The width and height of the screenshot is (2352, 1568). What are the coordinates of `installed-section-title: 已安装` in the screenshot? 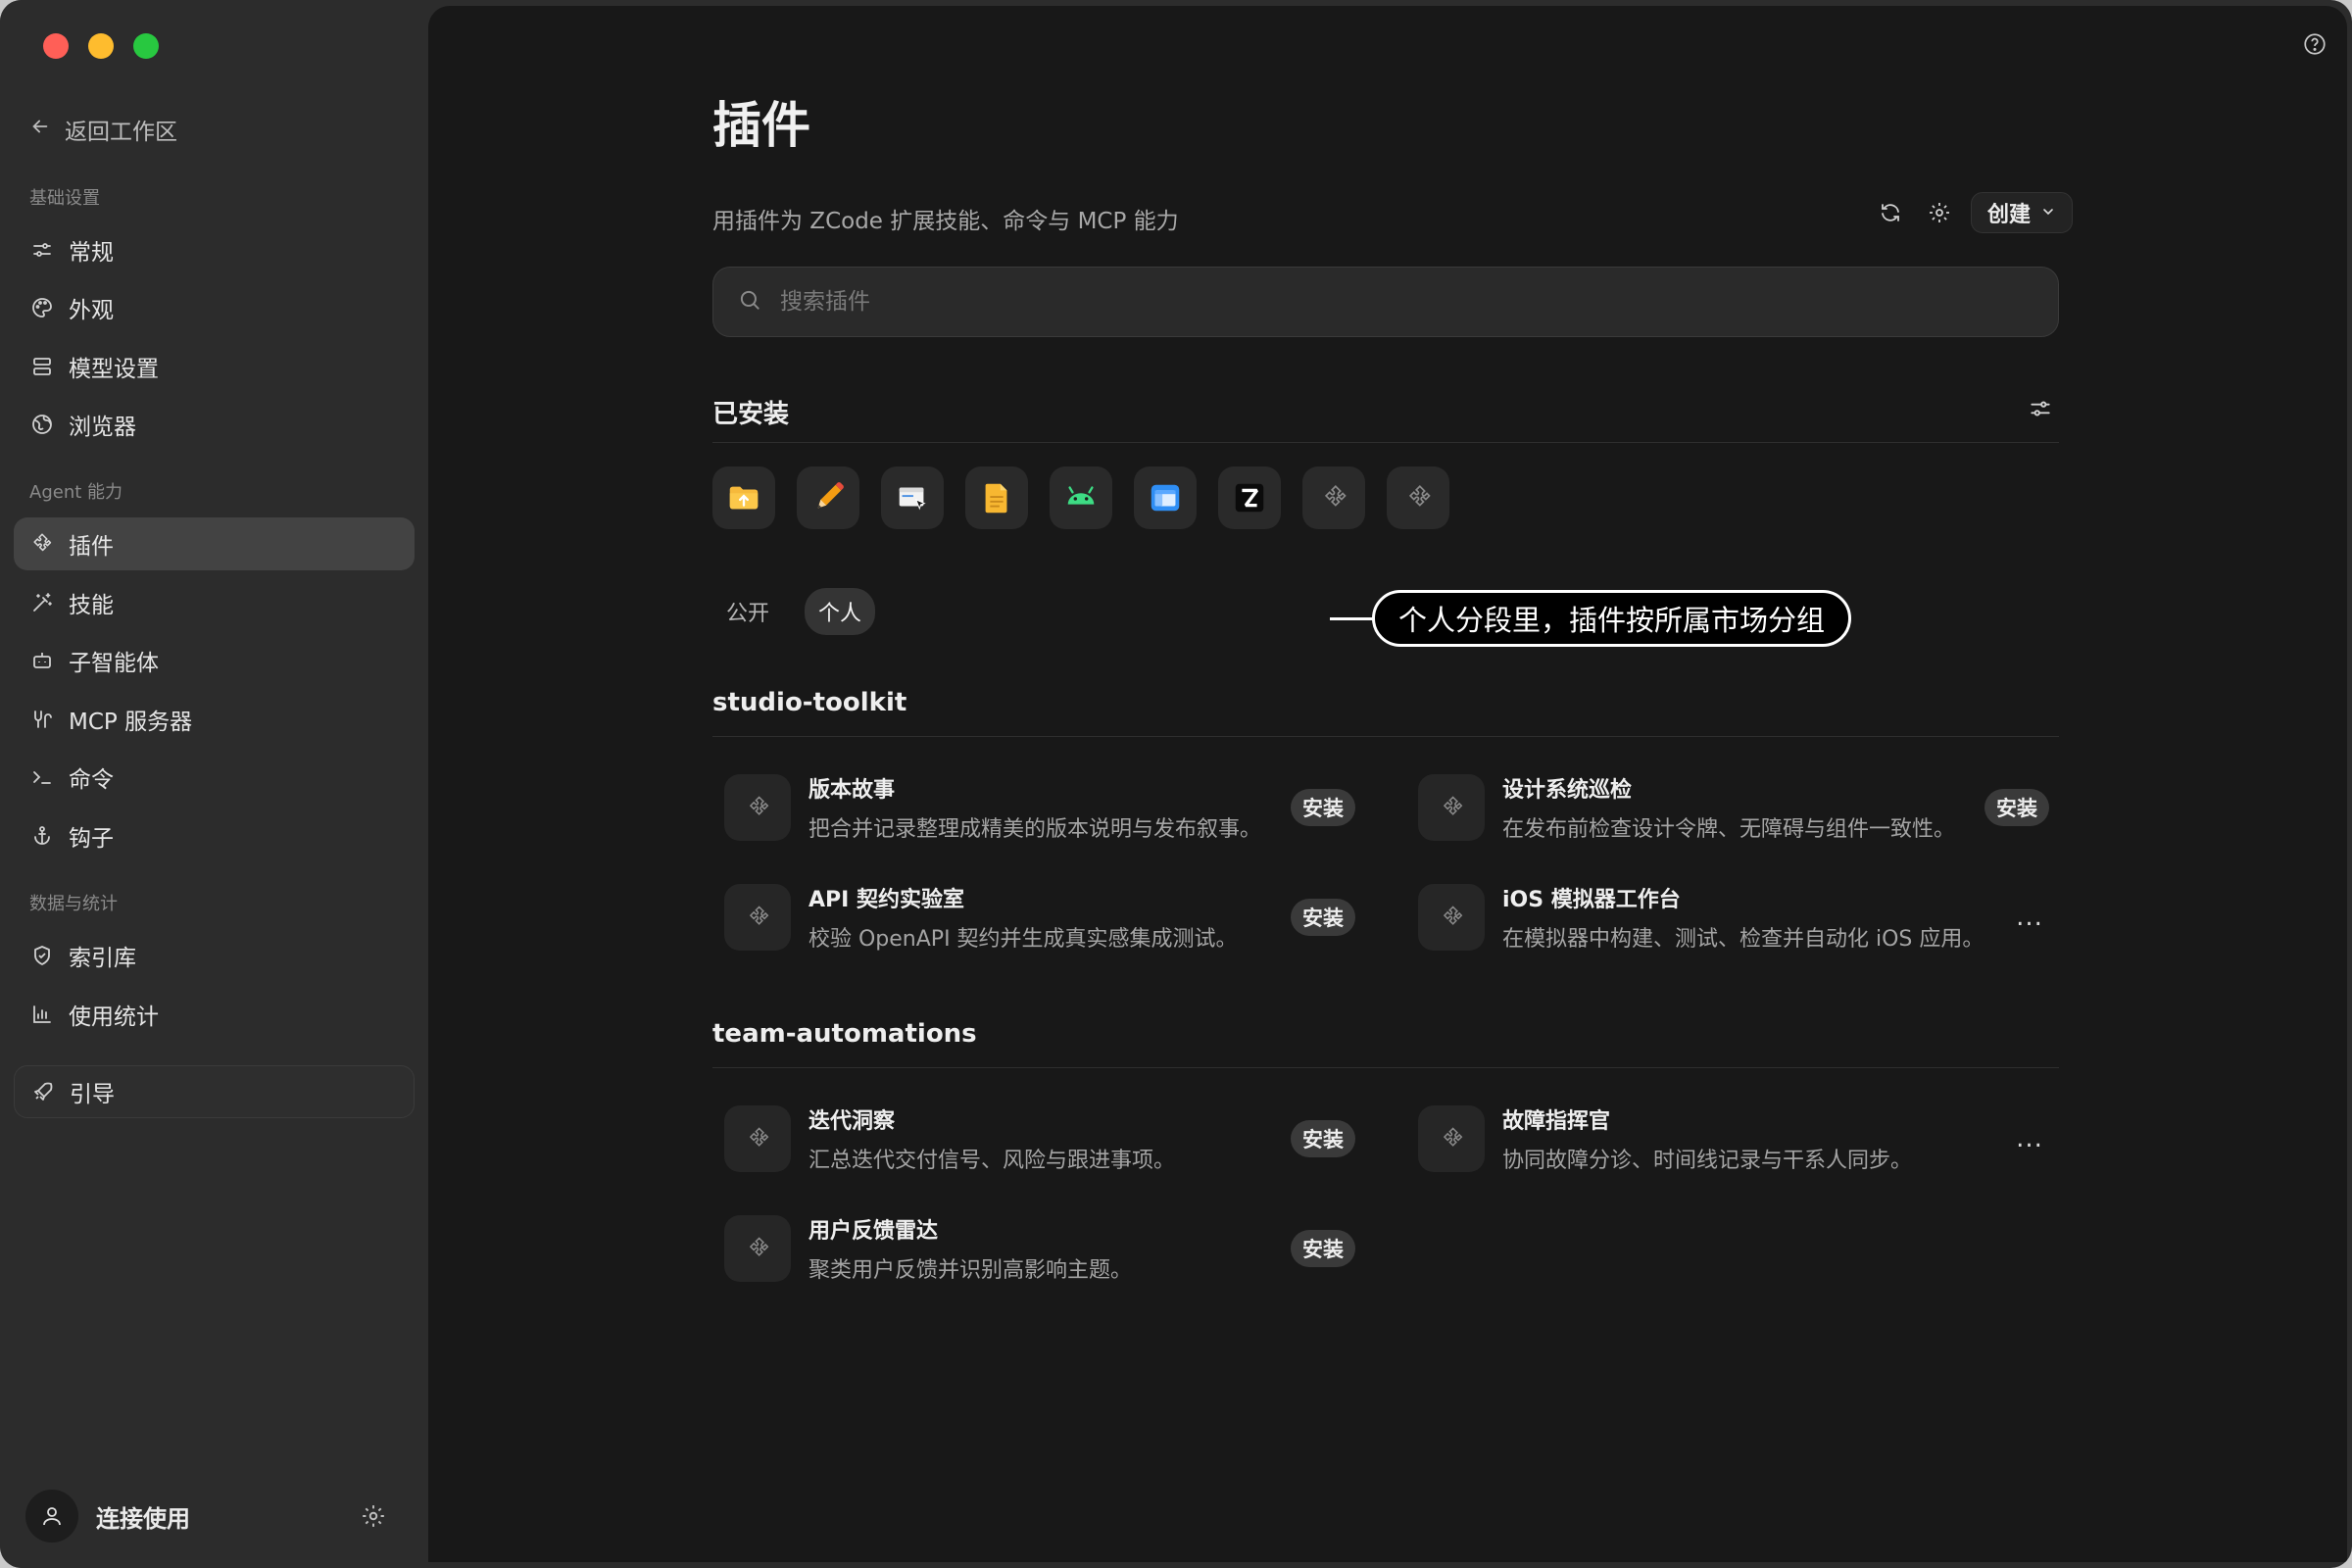 It's located at (751, 414).